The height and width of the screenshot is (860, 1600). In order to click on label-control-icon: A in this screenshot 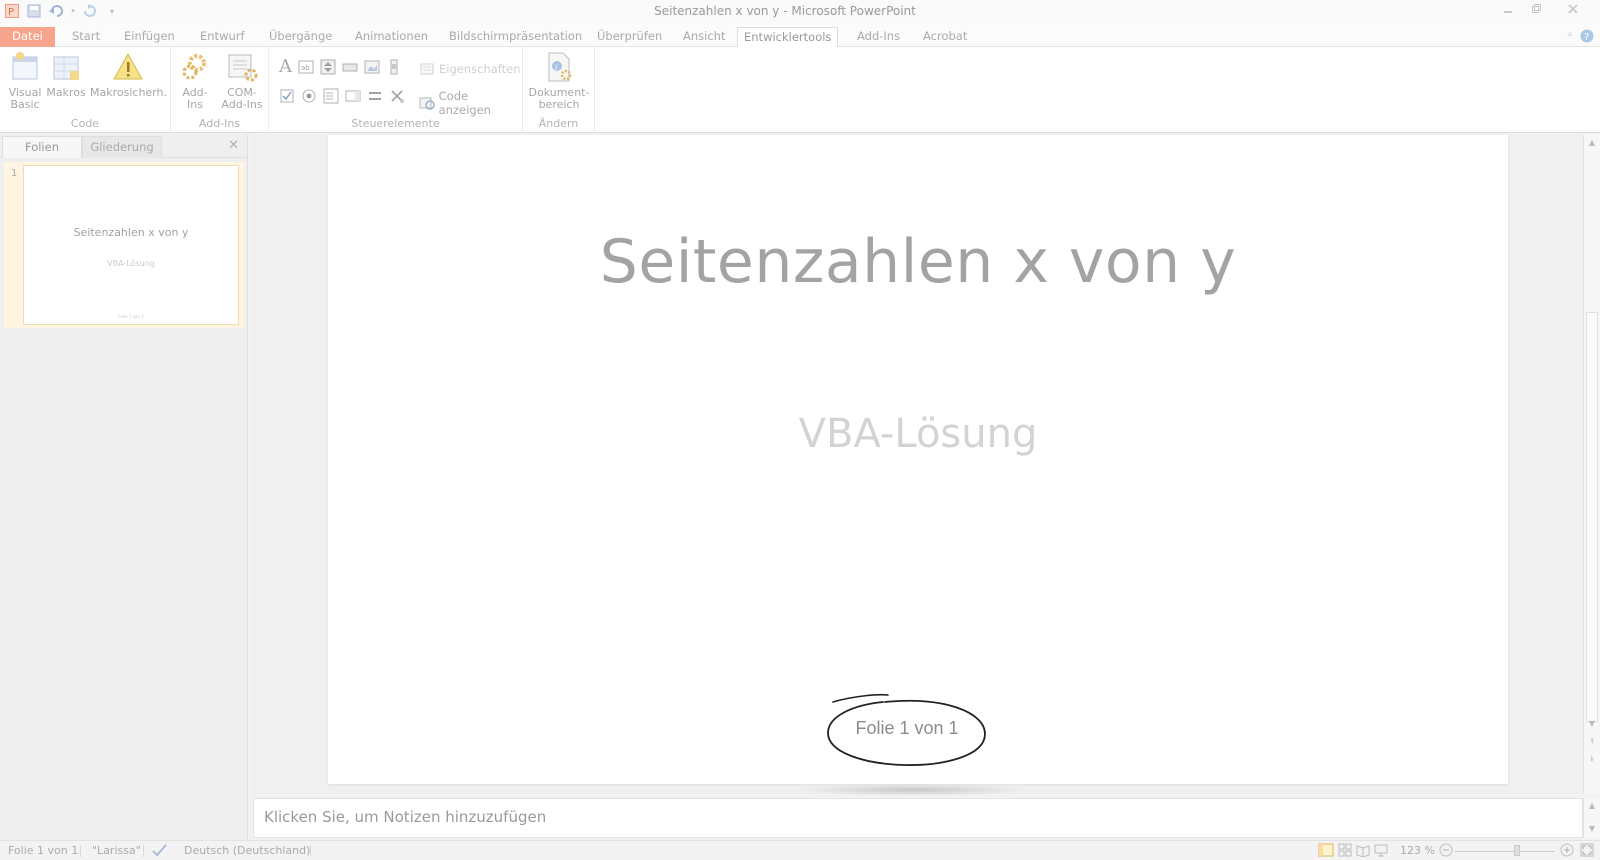, I will do `click(285, 67)`.